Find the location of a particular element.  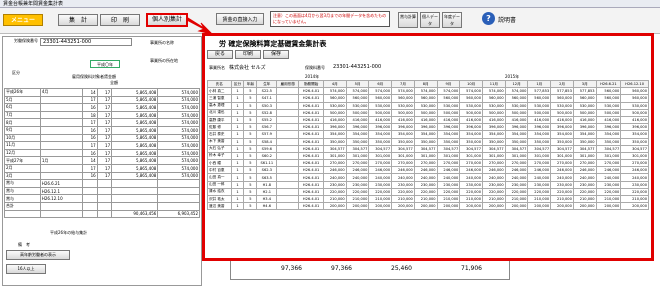

total-cell is located at coordinates (104, 214).